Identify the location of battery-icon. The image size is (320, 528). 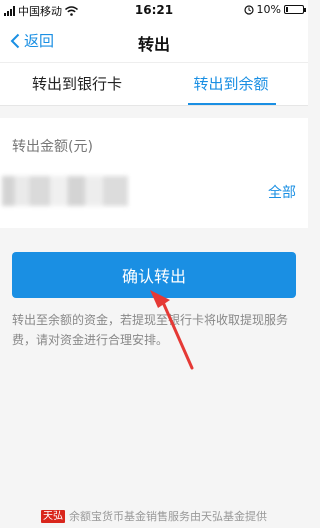
(295, 9).